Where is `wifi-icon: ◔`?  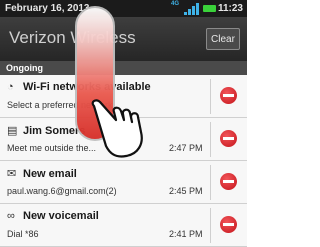
wifi-icon: ◔ is located at coordinates (10, 87).